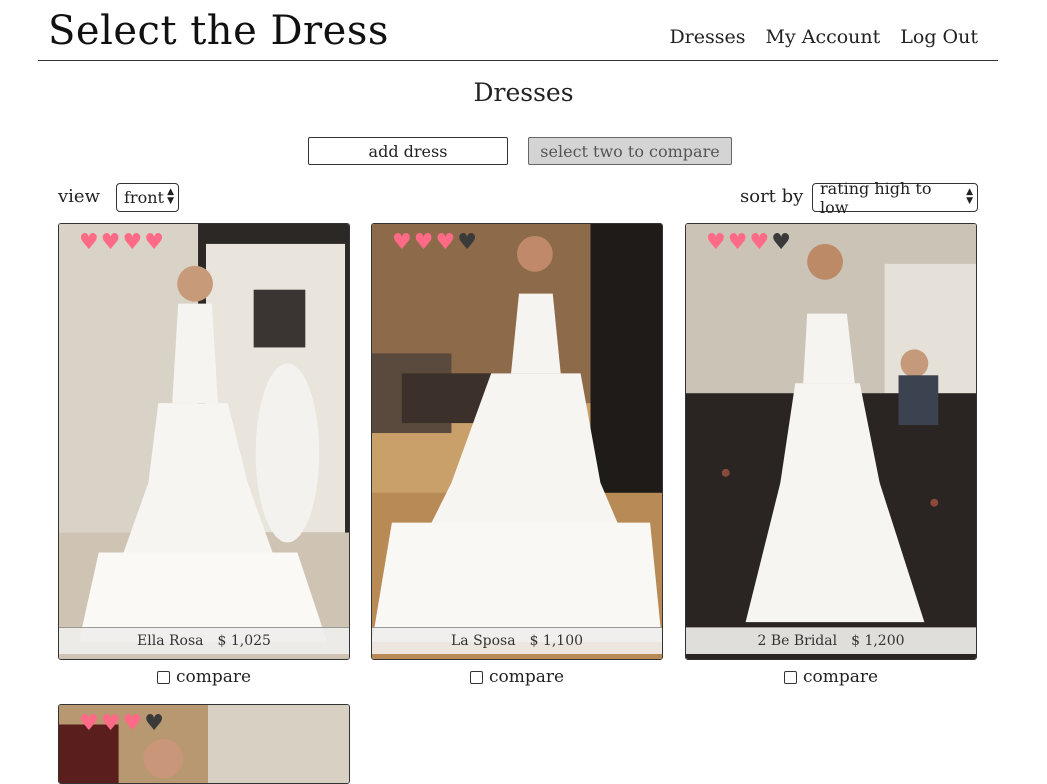 Image resolution: width=1047 pixels, height=784 pixels. Describe the element at coordinates (483, 641) in the screenshot. I see `dress-designer: La Sposa` at that location.